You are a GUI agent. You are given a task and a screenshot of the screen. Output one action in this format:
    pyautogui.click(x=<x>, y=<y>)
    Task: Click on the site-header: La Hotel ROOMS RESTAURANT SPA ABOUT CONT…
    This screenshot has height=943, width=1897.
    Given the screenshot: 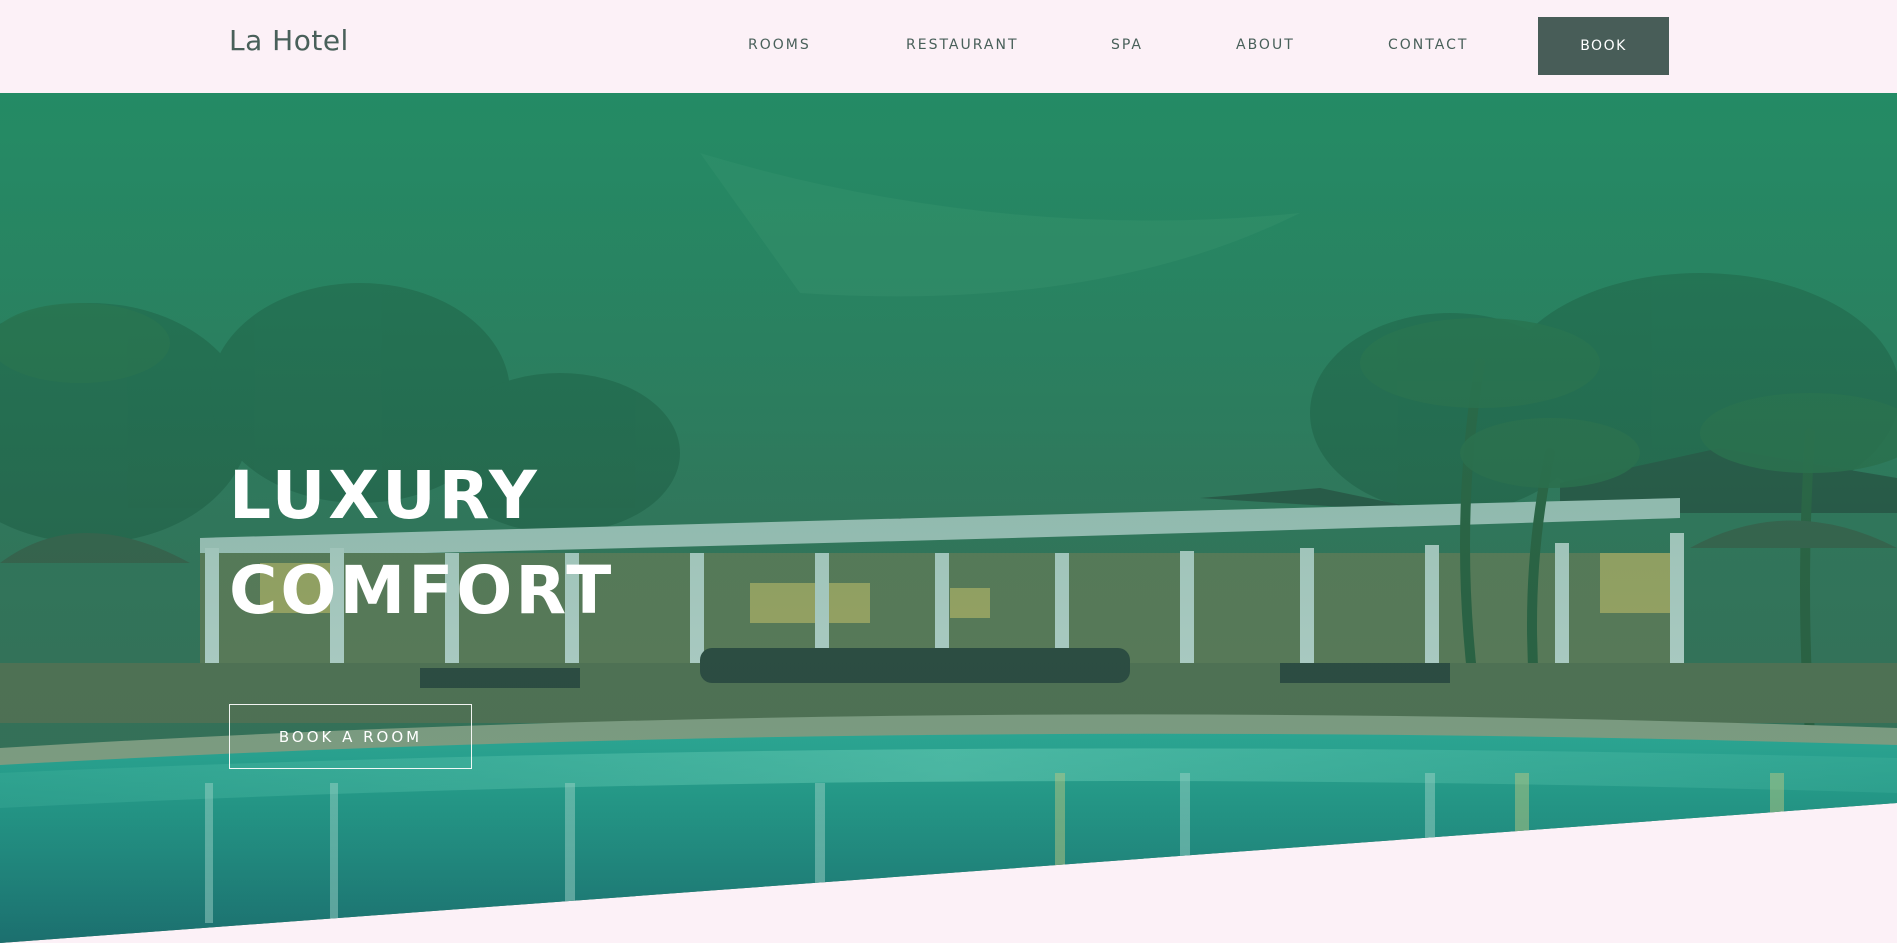 What is the action you would take?
    pyautogui.click(x=948, y=46)
    